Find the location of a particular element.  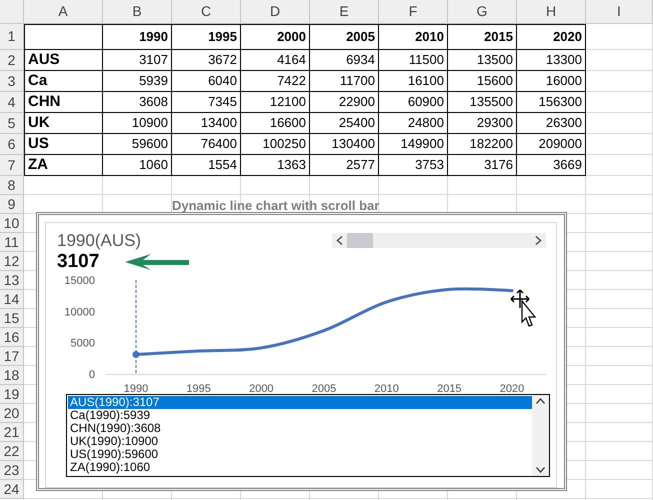

table-cell: 22900 is located at coordinates (344, 102).